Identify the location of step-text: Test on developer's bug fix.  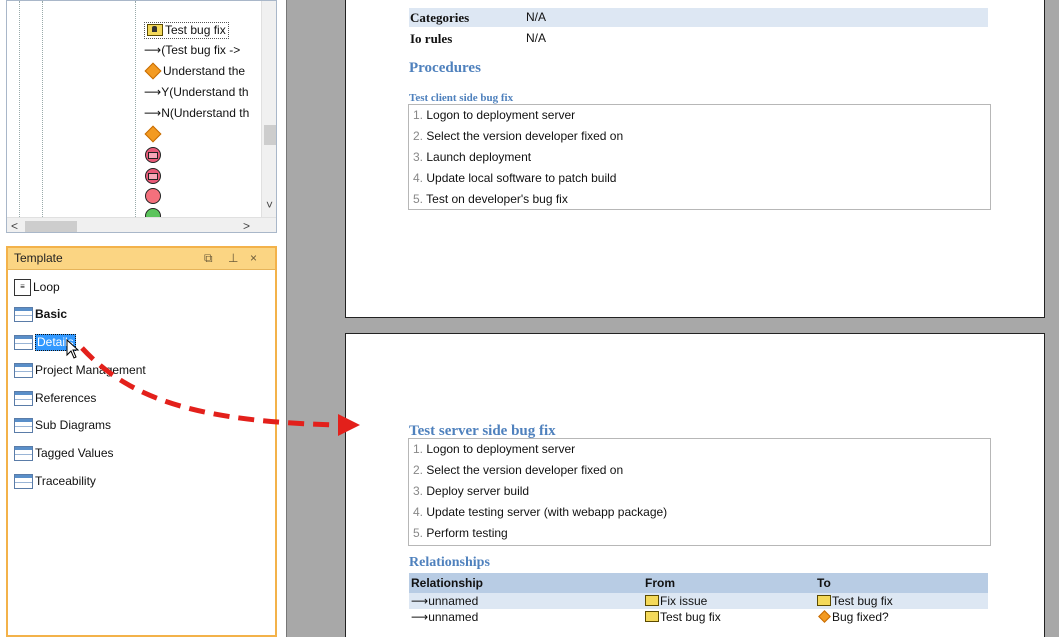
(497, 199).